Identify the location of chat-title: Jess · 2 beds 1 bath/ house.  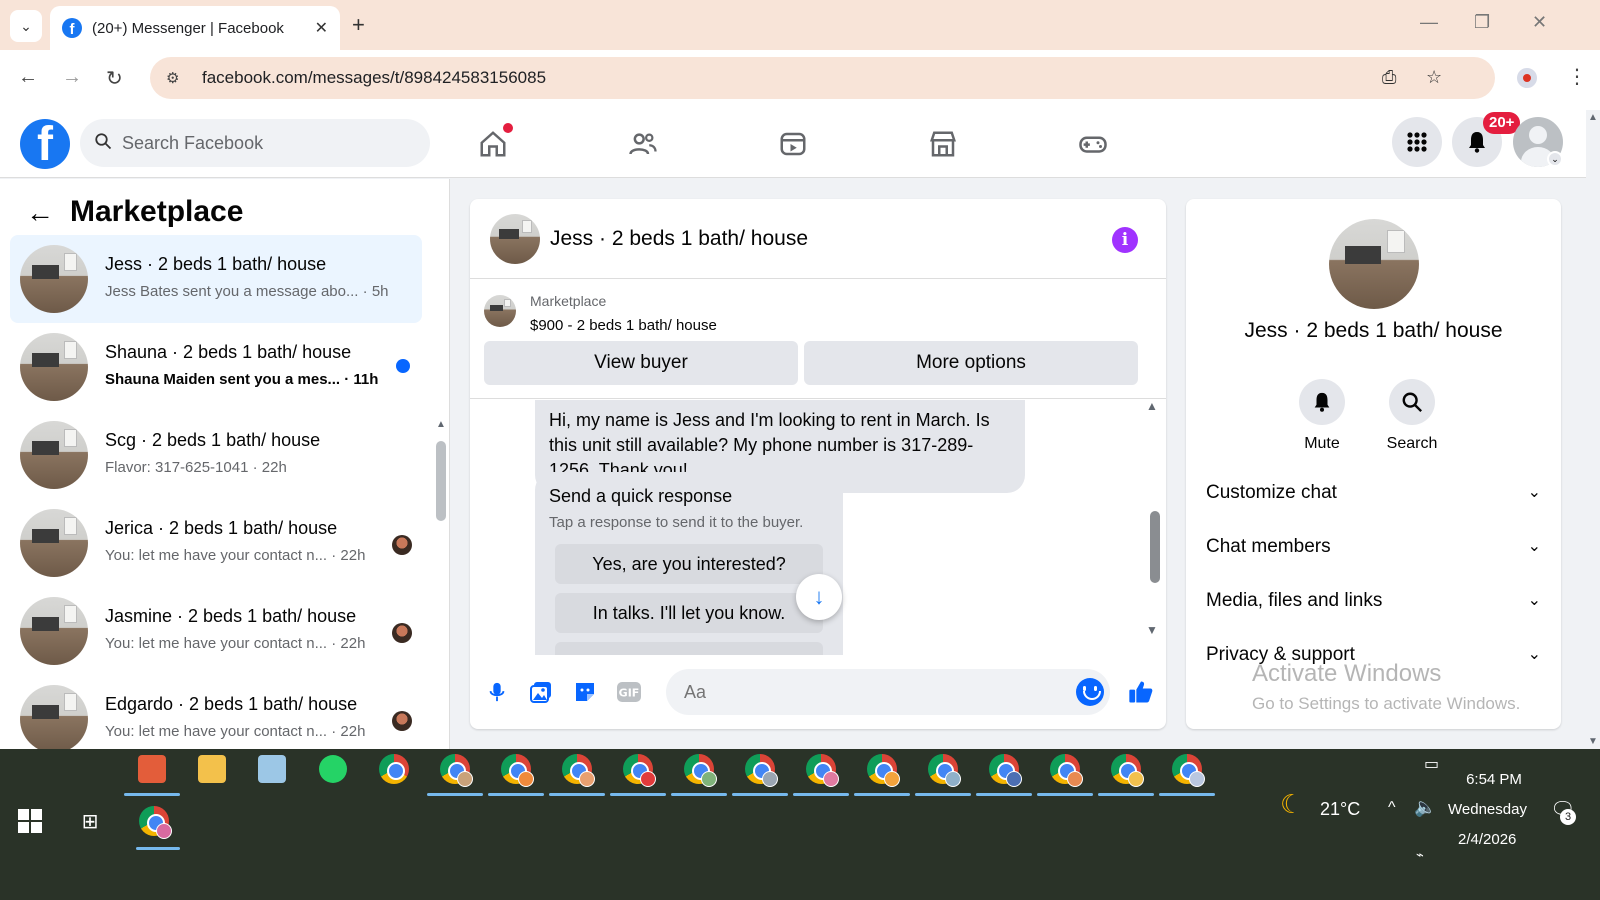
(679, 239).